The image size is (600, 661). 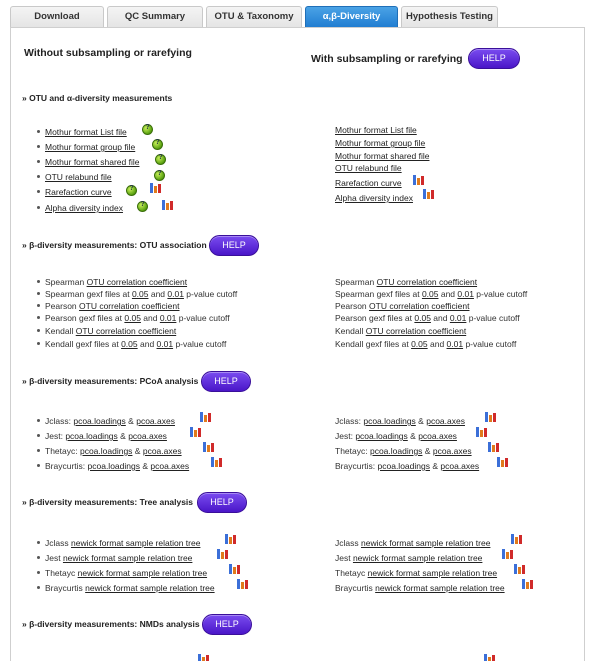 I want to click on tab-otu-taxonomy: OTU & Taxonomy, so click(x=254, y=17).